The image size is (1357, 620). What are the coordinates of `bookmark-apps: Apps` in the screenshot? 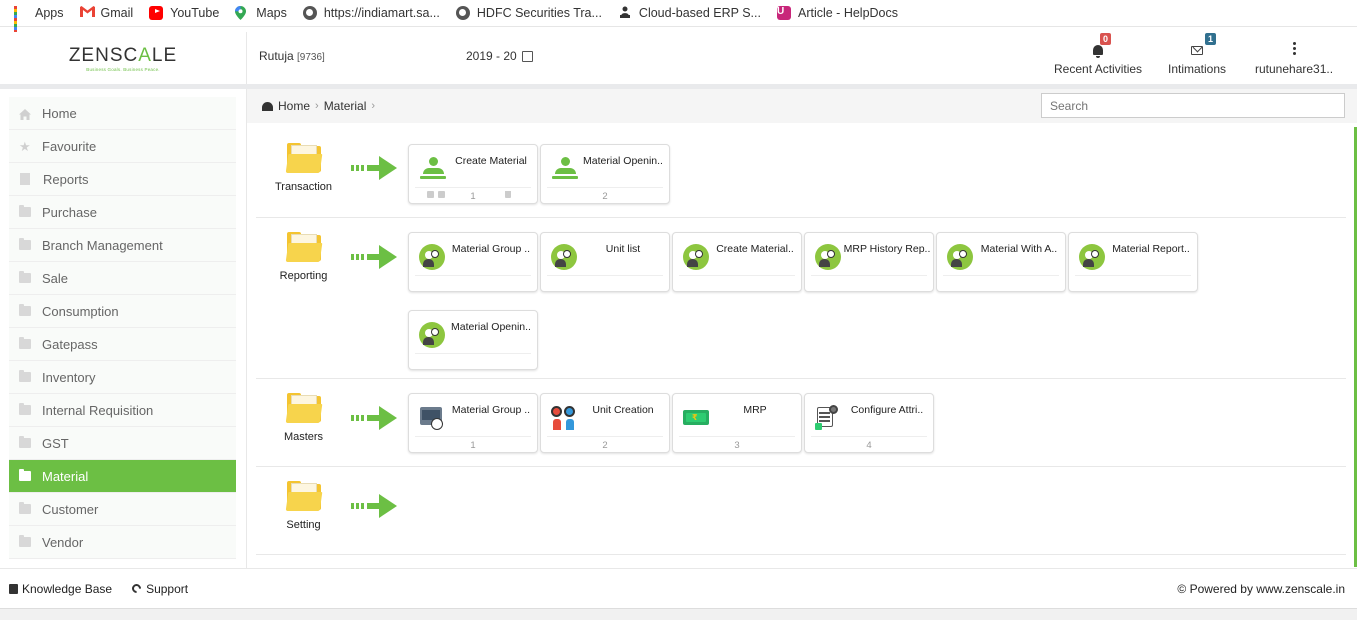 It's located at (39, 19).